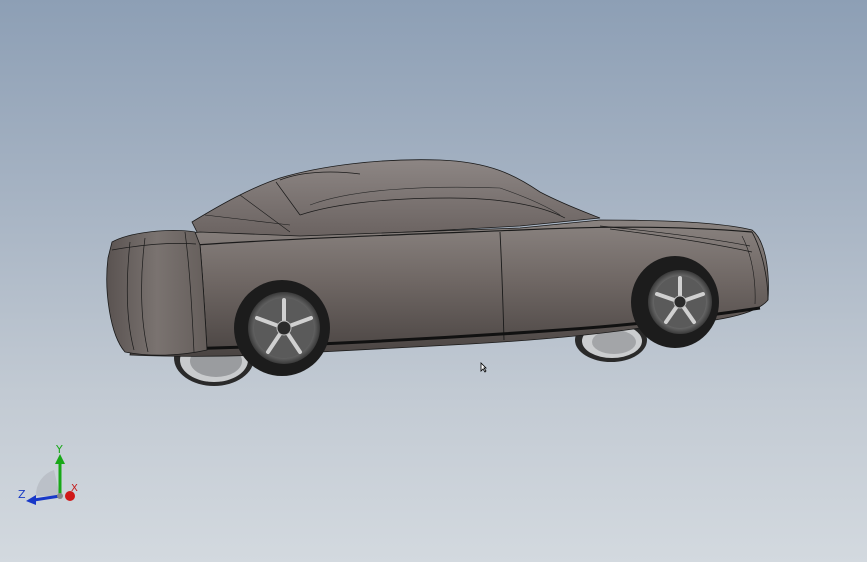 The width and height of the screenshot is (867, 562). I want to click on arrow-cursor-icon, so click(483, 367).